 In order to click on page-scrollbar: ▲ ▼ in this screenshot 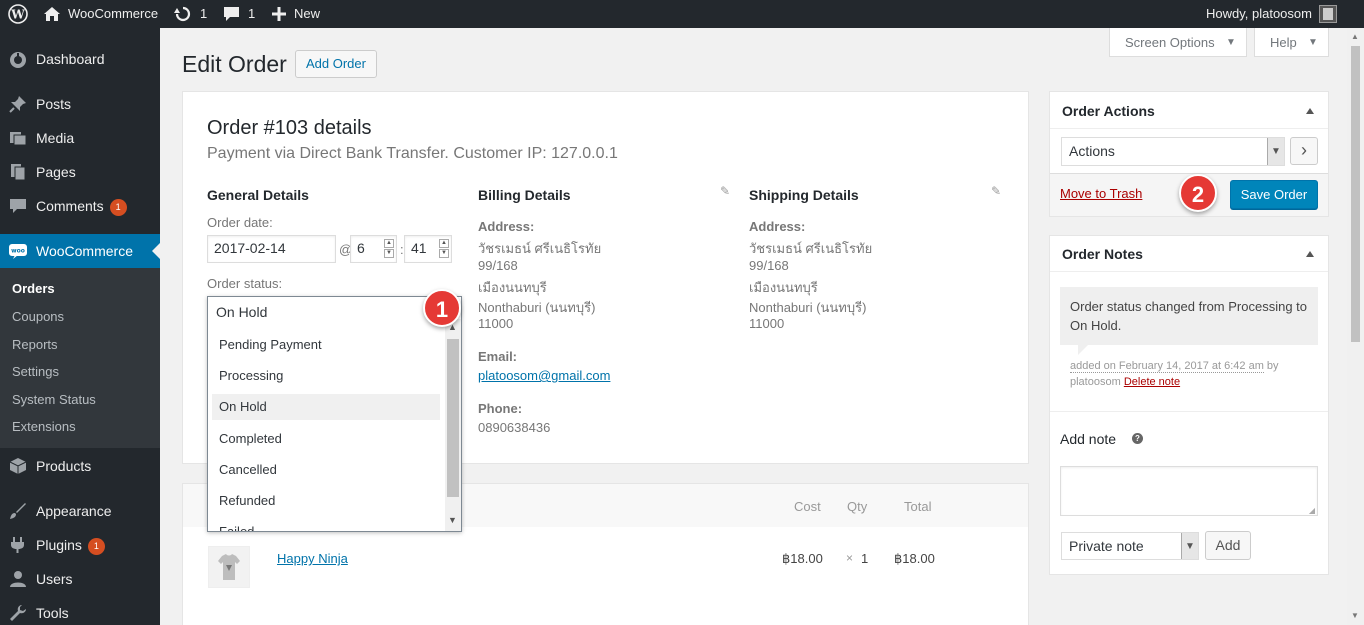, I will do `click(1355, 326)`.